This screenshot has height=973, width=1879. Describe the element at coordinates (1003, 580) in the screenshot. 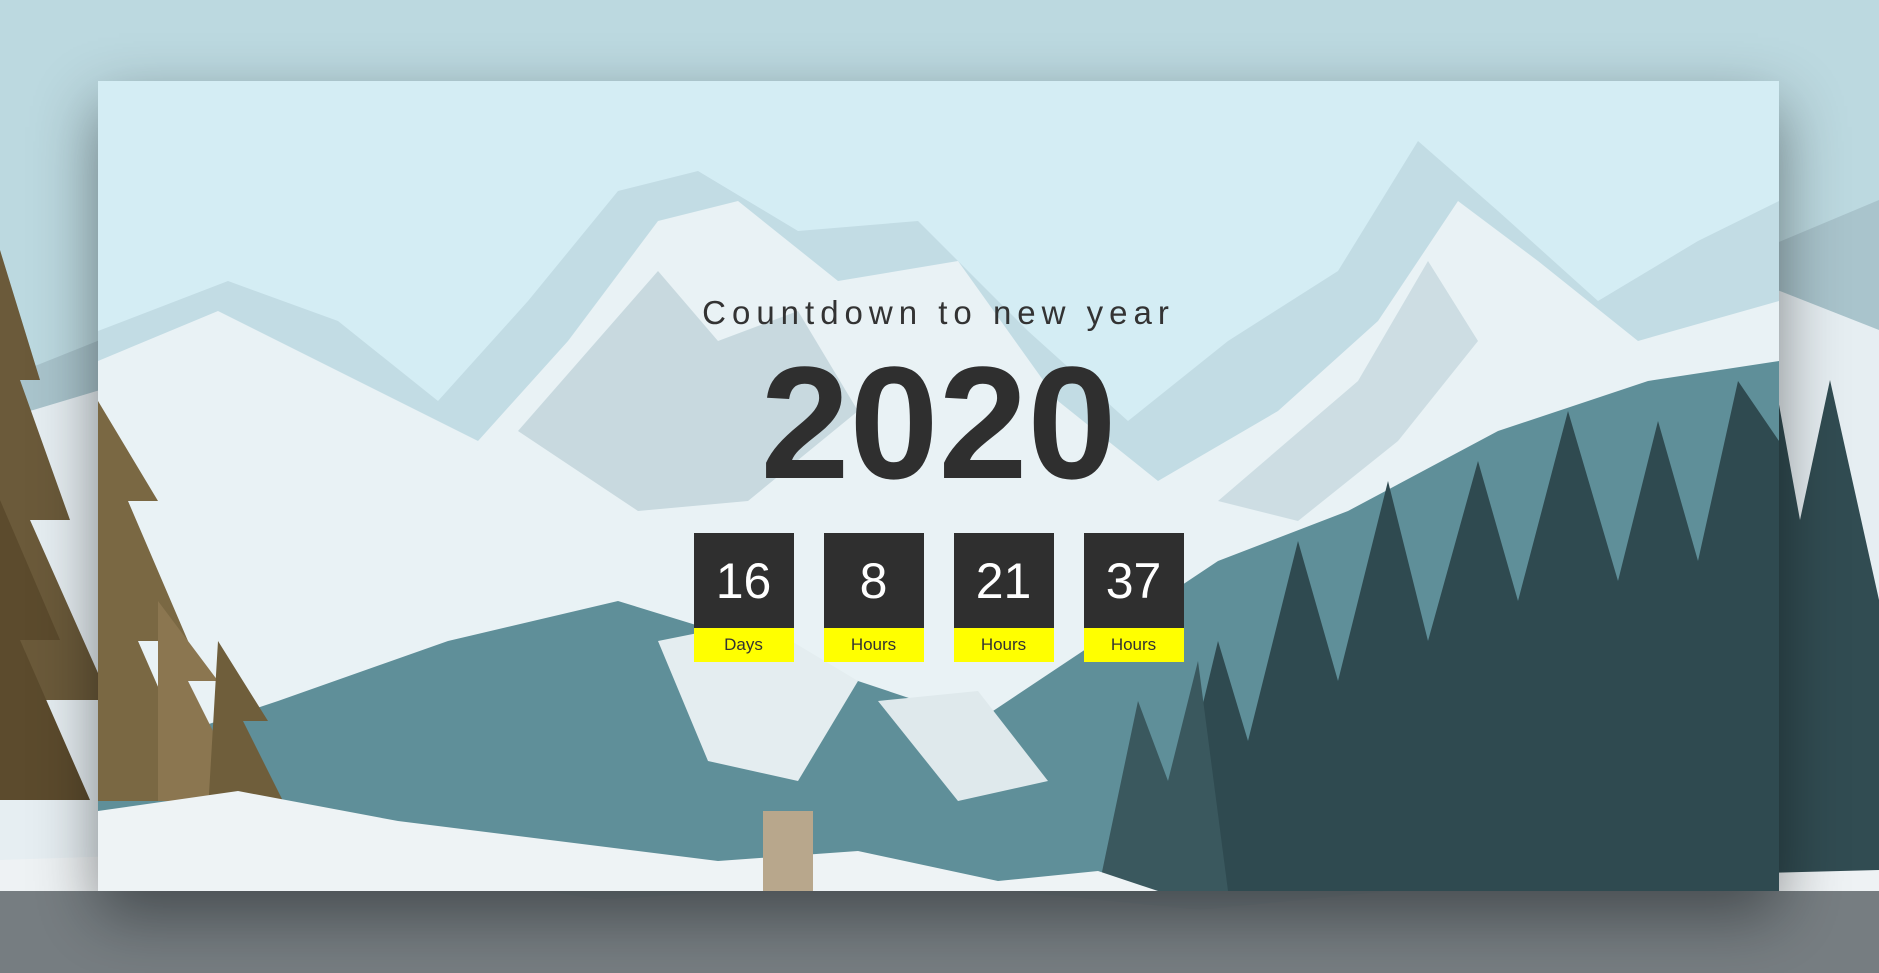

I see `minutes-value: 21` at that location.